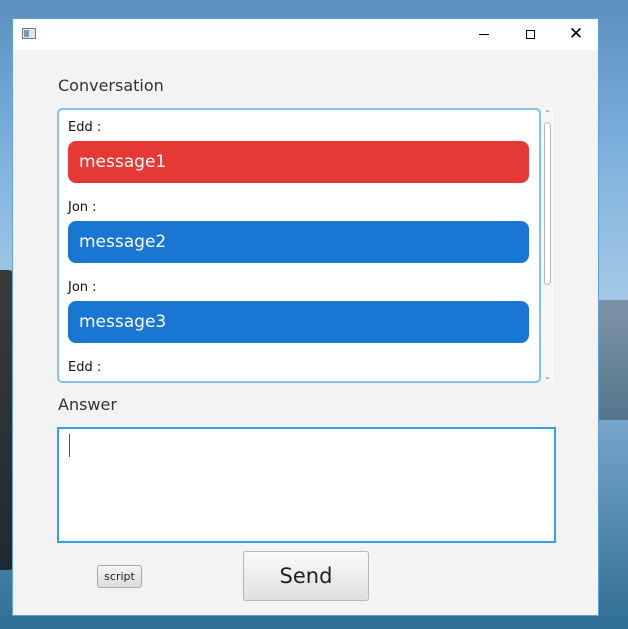 The height and width of the screenshot is (629, 628). What do you see at coordinates (306, 485) in the screenshot?
I see `answer-input` at bounding box center [306, 485].